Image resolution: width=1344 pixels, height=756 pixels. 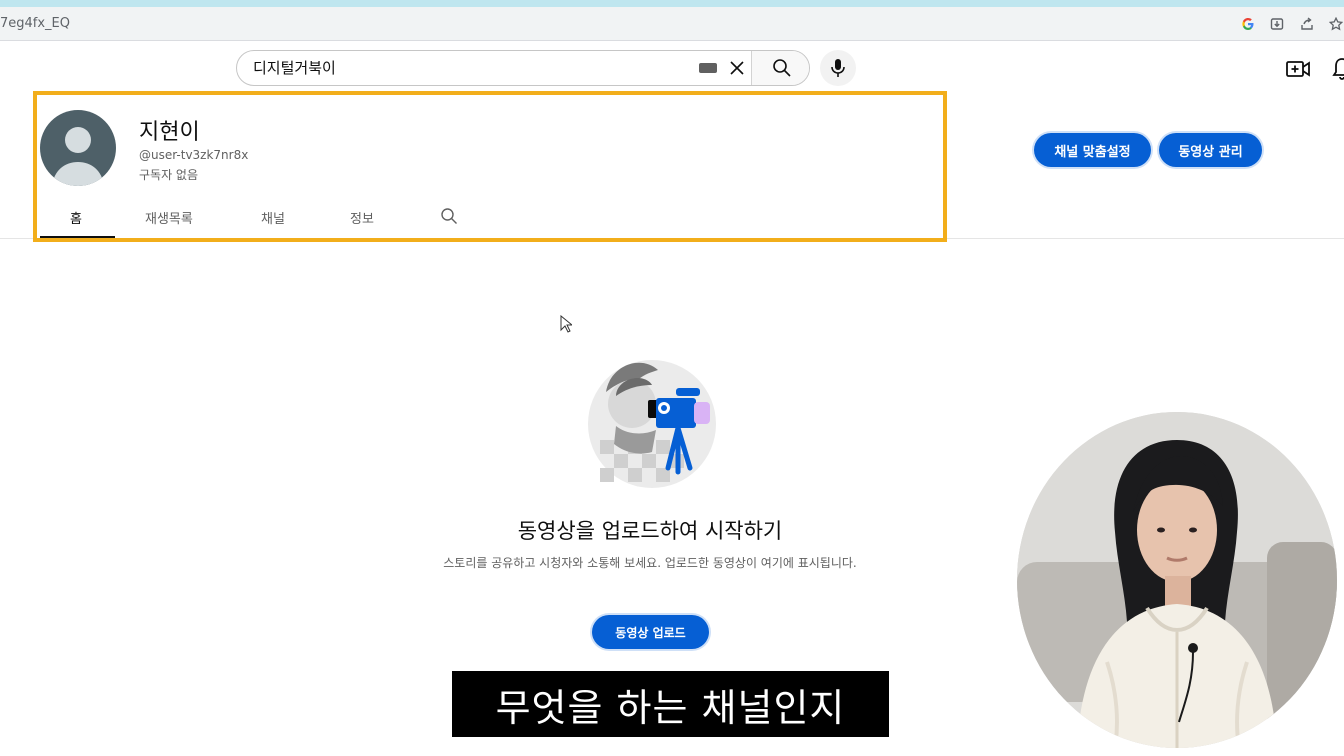 I want to click on bell-icon, so click(x=1338, y=69).